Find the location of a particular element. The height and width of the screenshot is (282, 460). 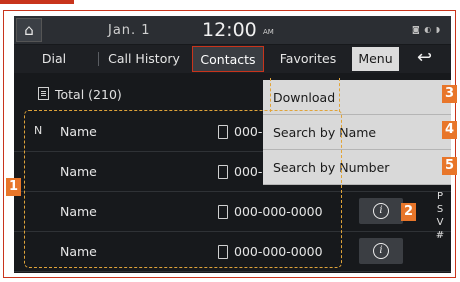

tab-divider is located at coordinates (98, 59).